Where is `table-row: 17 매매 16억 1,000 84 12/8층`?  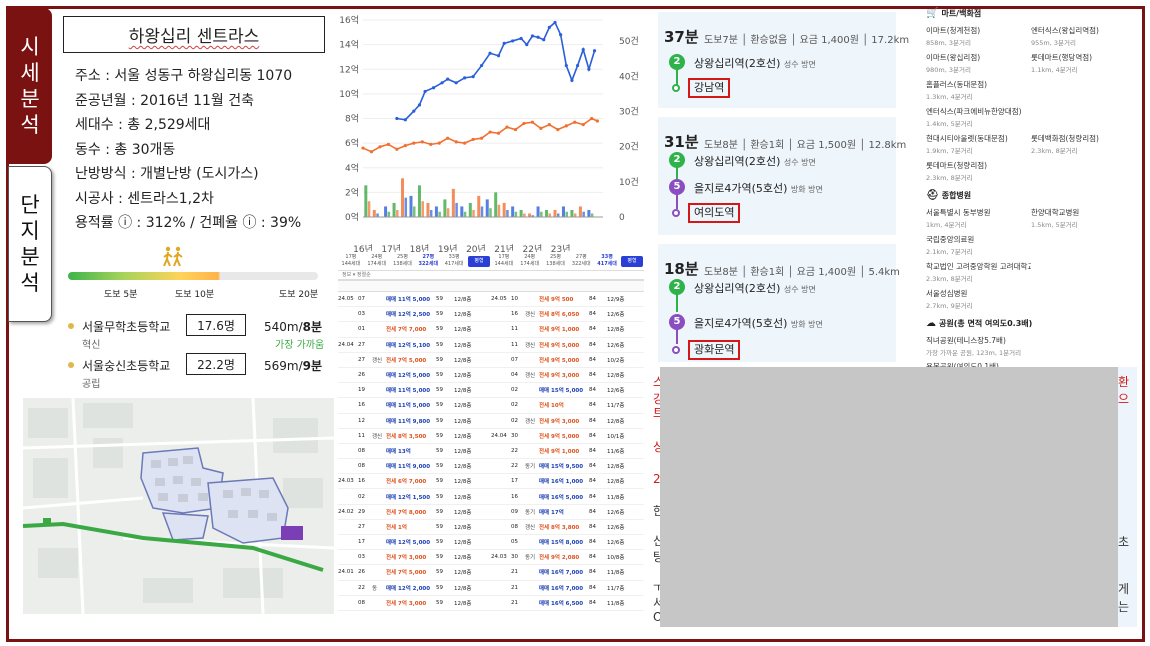
table-row: 17 매매 16억 1,000 84 12/8층 is located at coordinates (567, 482).